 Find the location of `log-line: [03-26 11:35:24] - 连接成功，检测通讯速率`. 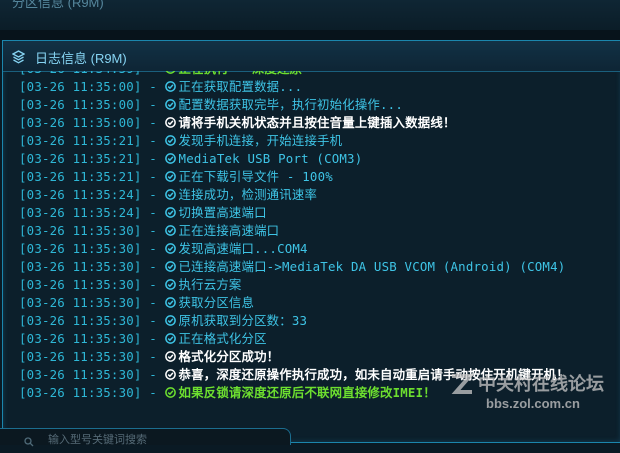

log-line: [03-26 11:35:24] - 连接成功，检测通讯速率 is located at coordinates (168, 195).